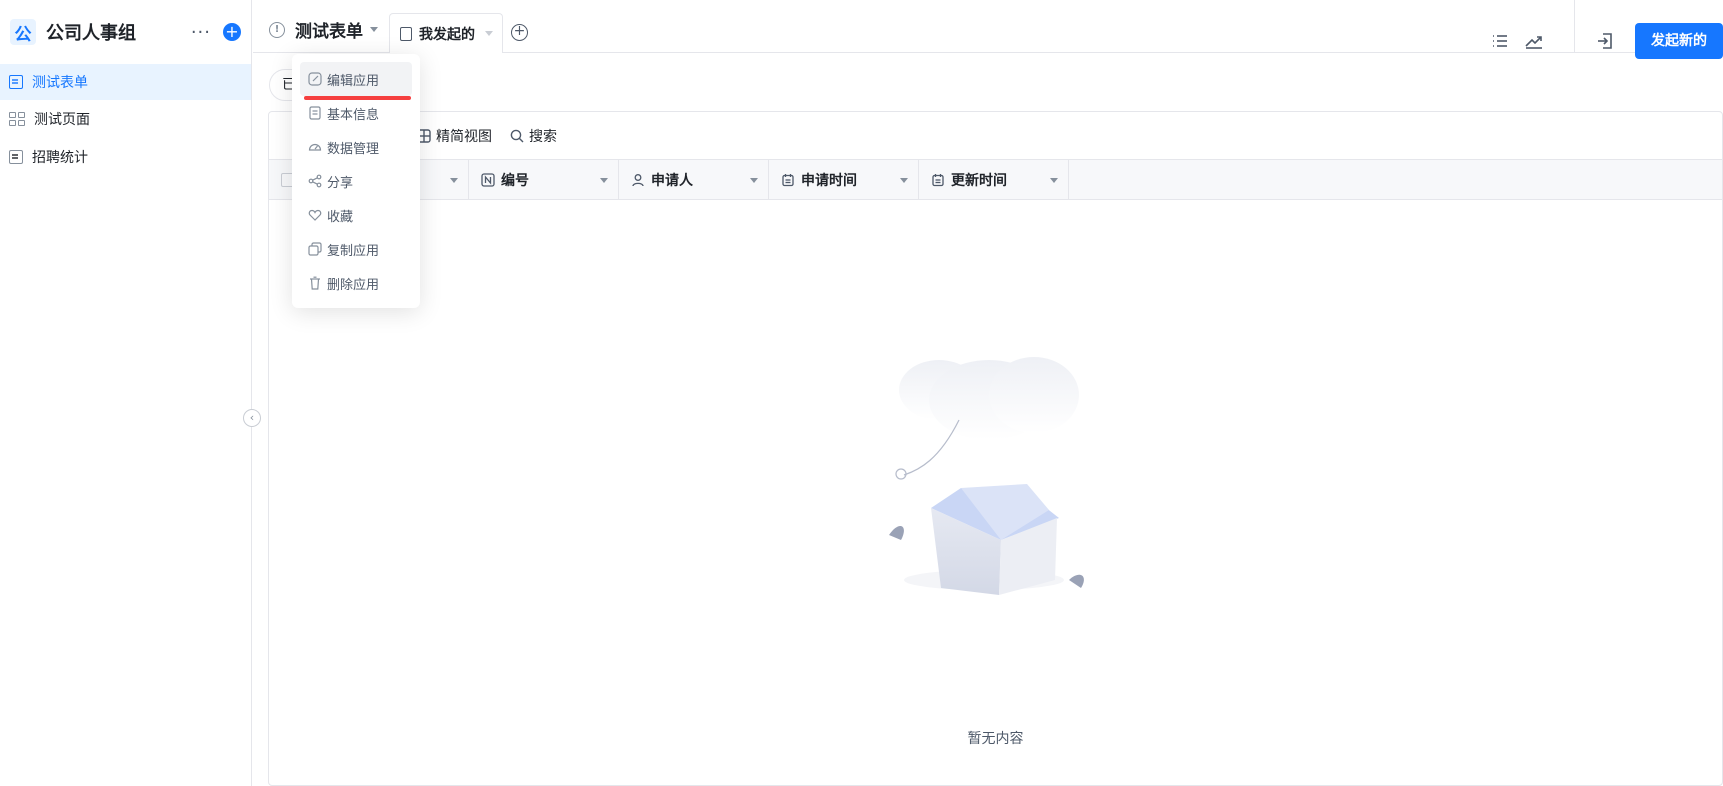 Image resolution: width=1723 pixels, height=786 pixels. I want to click on app-options-menu: 编辑应用 基本信息 数据管理 分享 收藏 复制应用 删除应用, so click(356, 181).